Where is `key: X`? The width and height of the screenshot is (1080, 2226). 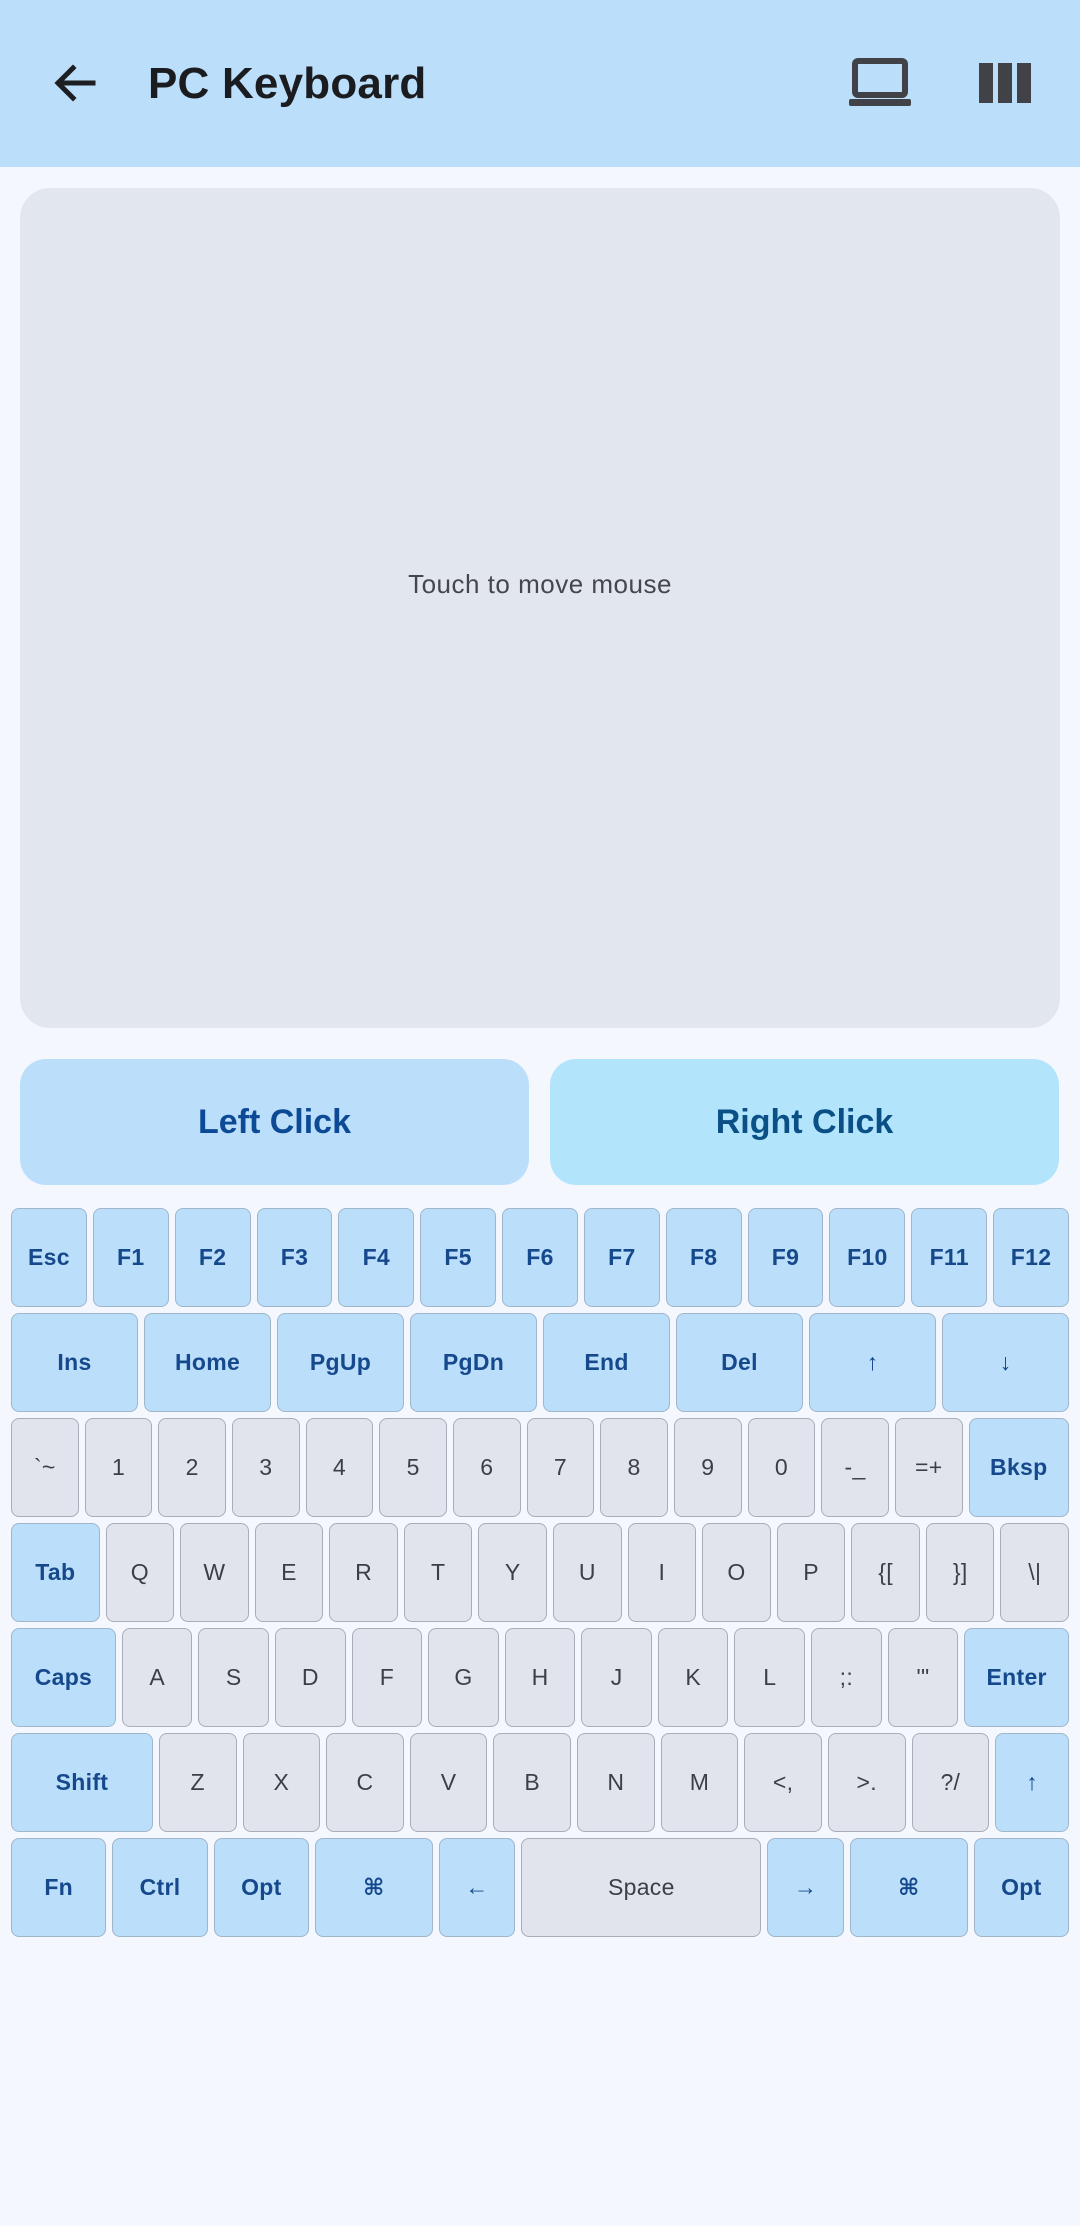 key: X is located at coordinates (281, 1782).